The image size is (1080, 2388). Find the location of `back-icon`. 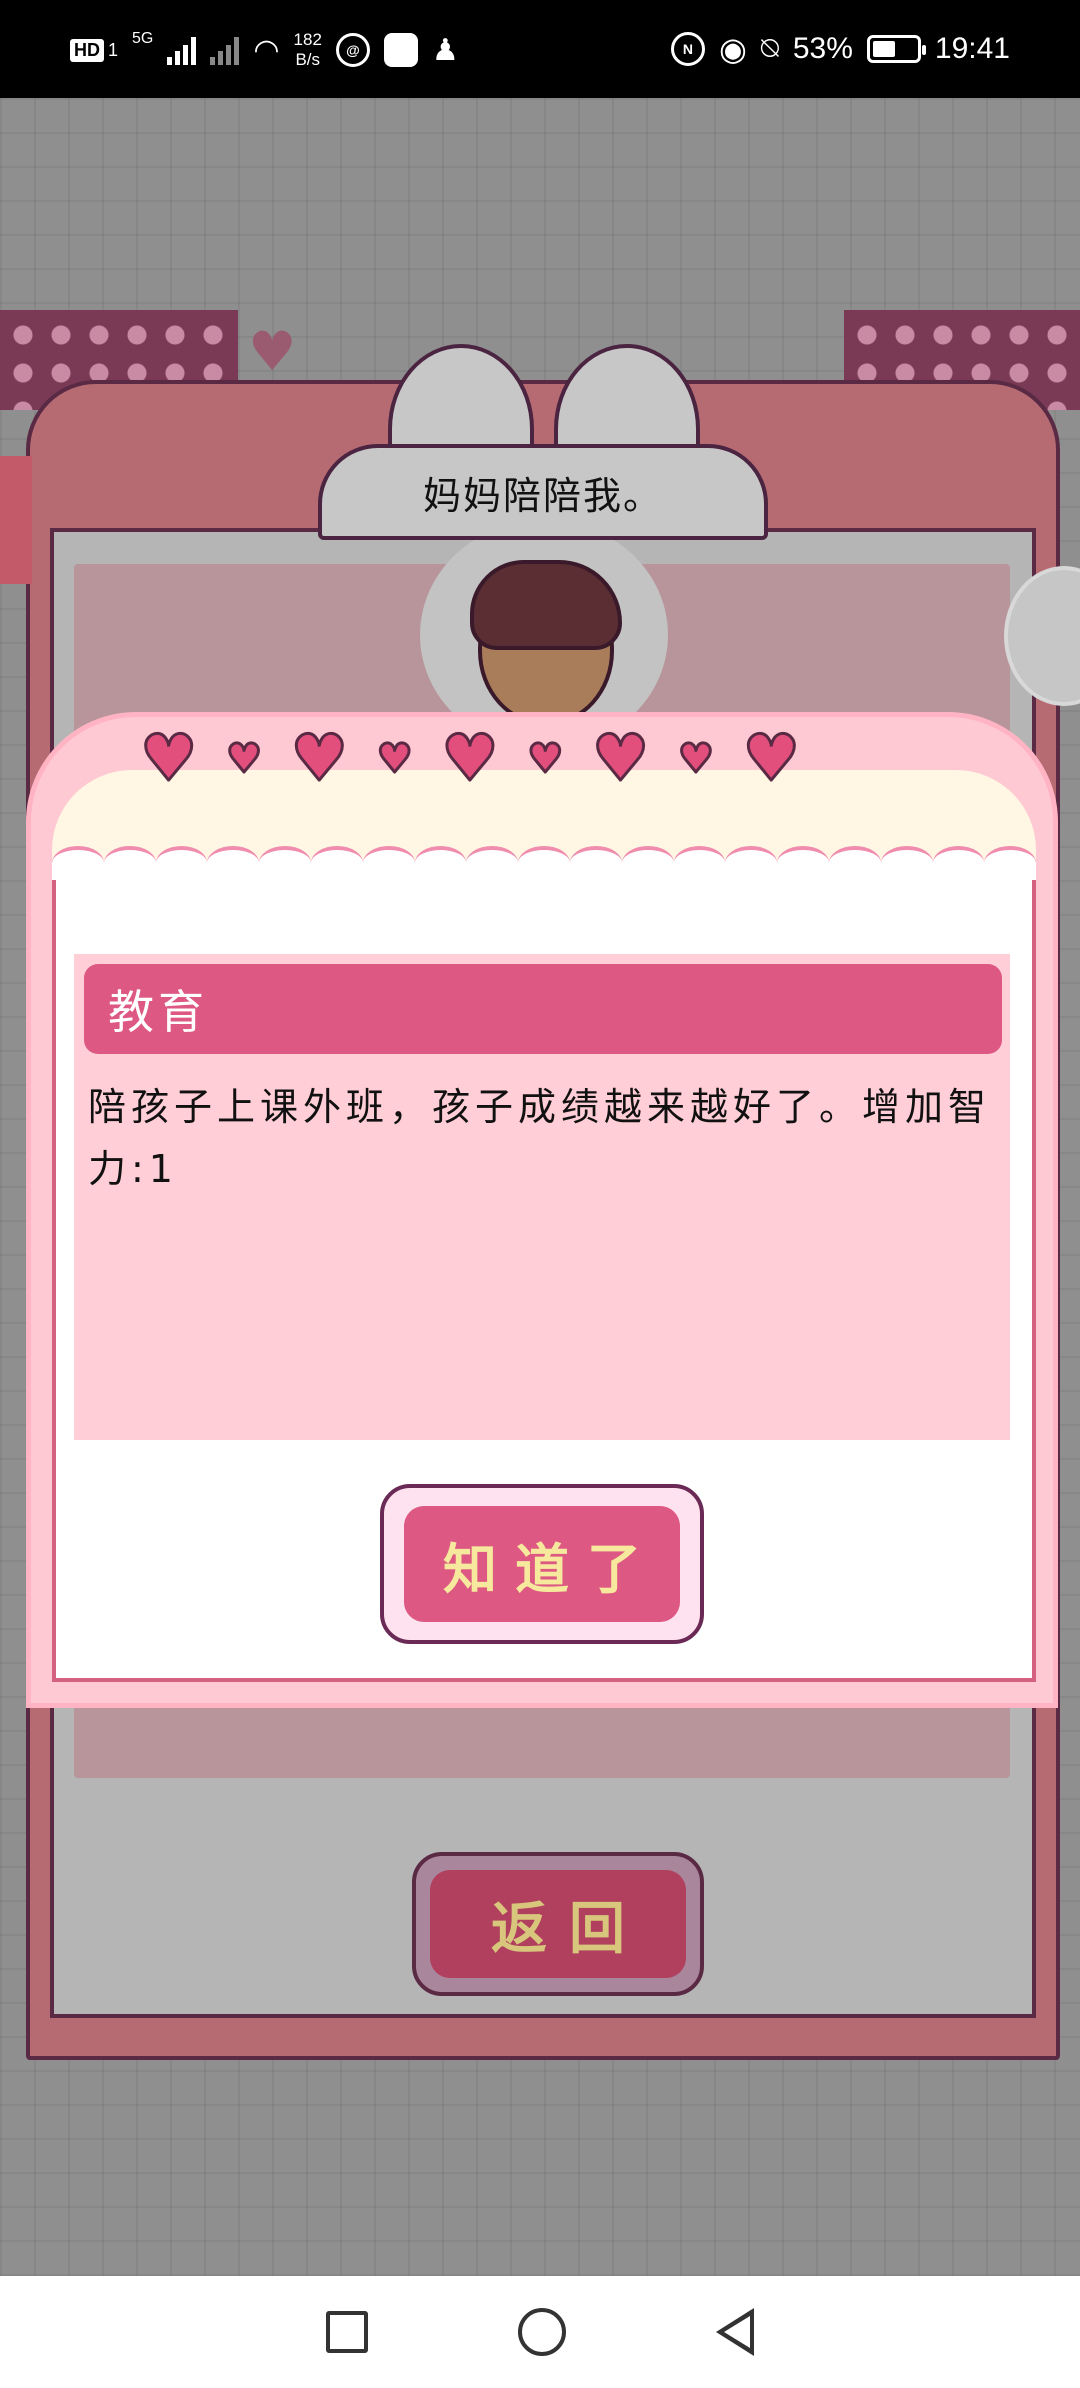

back-icon is located at coordinates (735, 2332).